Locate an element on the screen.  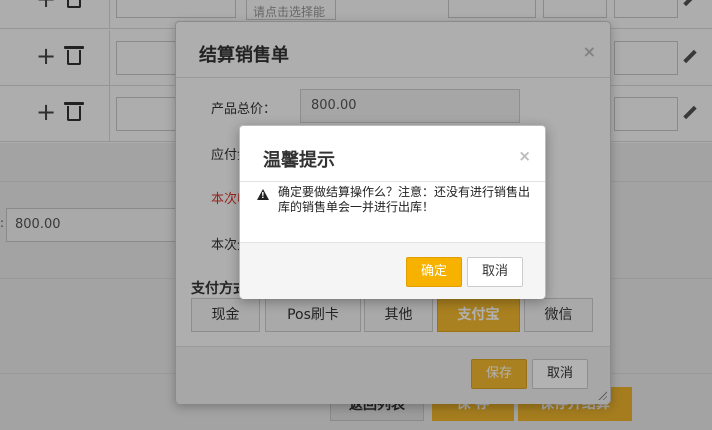
dialog-title: 温馨提示 is located at coordinates (299, 160).